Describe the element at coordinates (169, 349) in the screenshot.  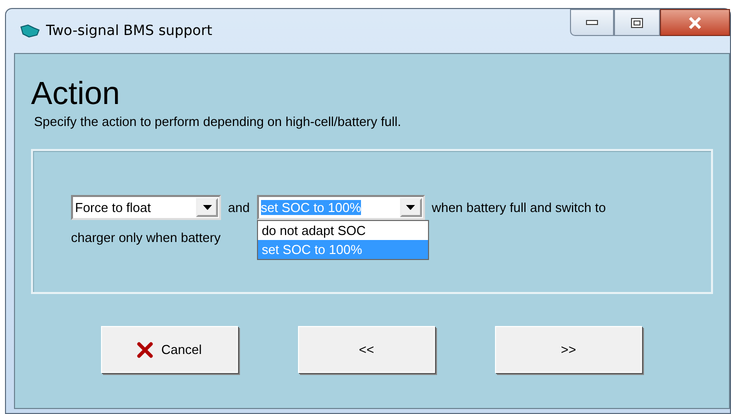
I see `cancel-button: Cancel` at that location.